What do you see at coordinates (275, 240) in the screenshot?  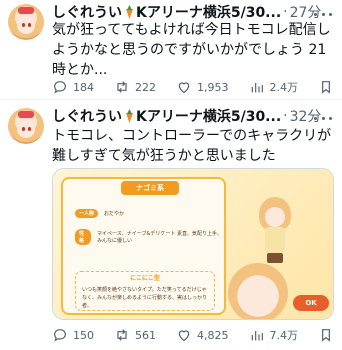 I see `character-body` at bounding box center [275, 240].